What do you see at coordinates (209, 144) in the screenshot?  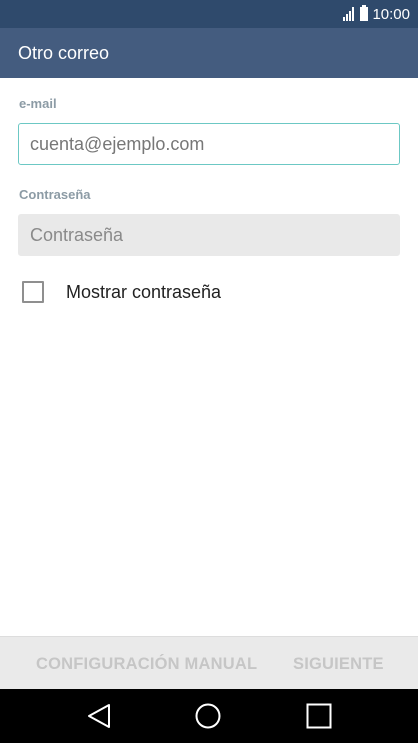 I see `email-field` at bounding box center [209, 144].